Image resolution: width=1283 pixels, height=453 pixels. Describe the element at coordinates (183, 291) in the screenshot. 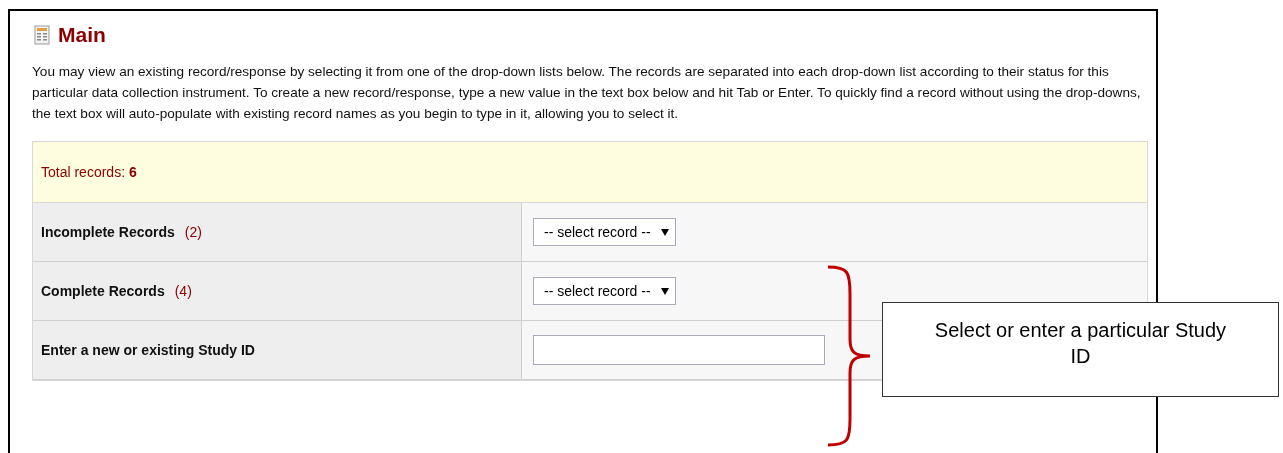

I see `record-count: (4)` at that location.